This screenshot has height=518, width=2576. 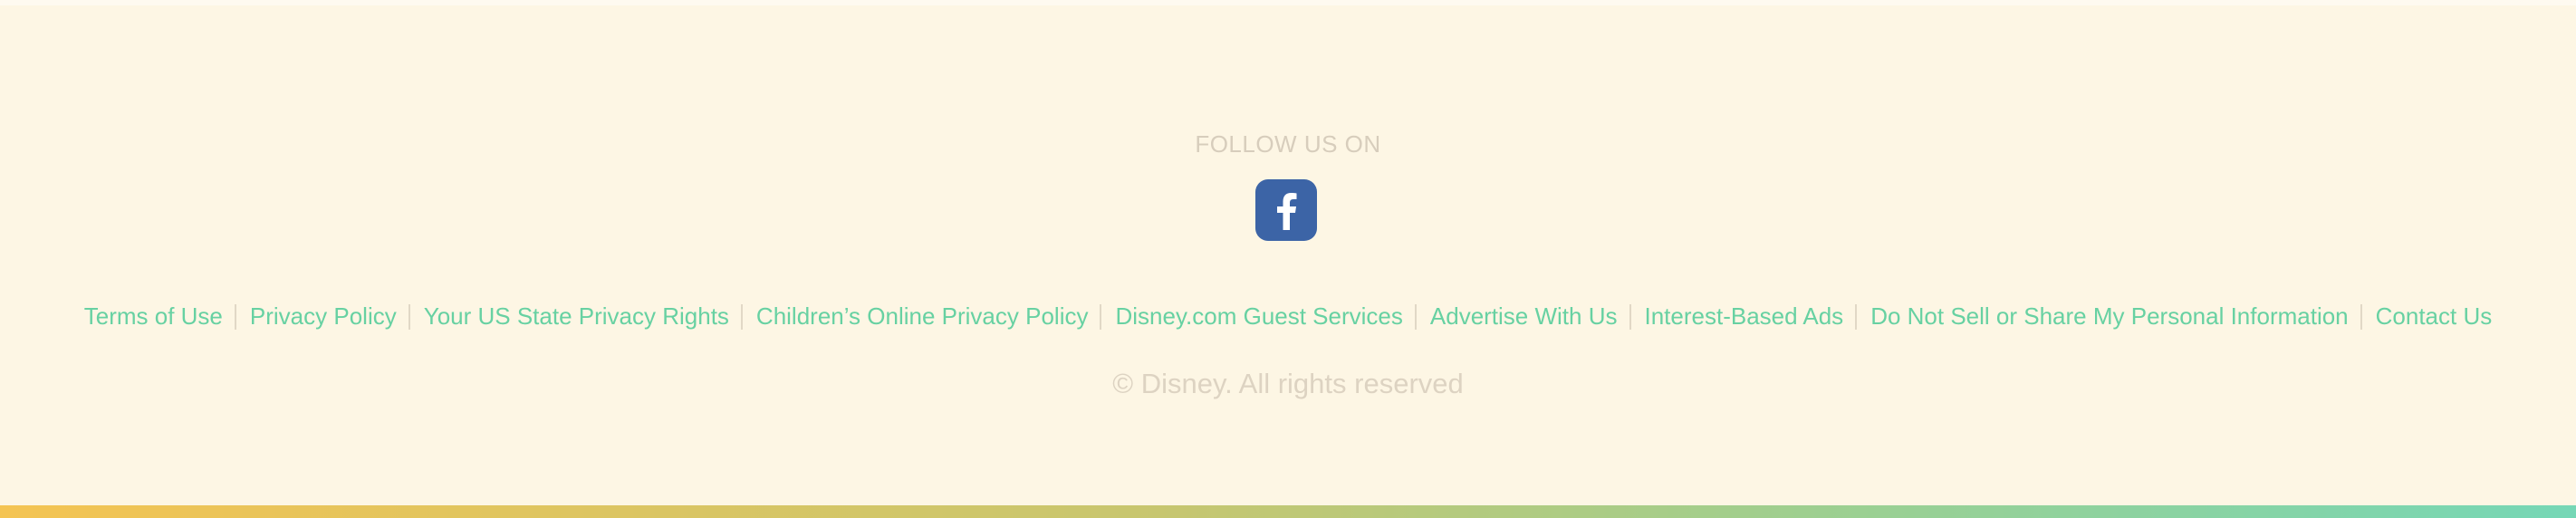 I want to click on facebook-button, so click(x=1286, y=210).